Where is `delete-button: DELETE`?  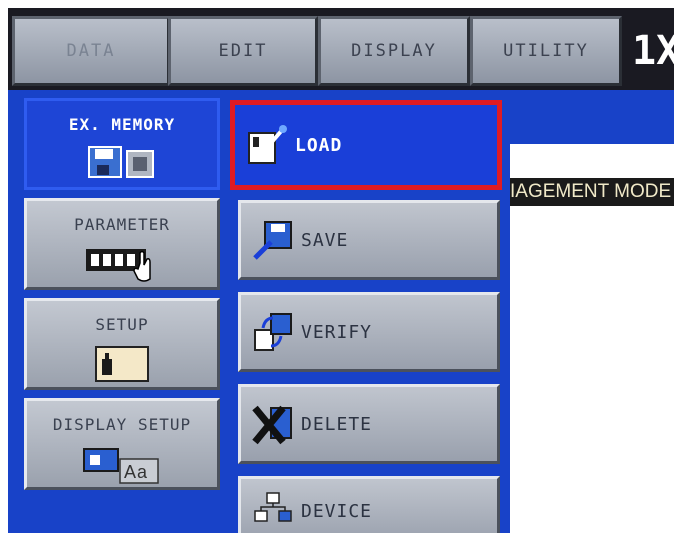 delete-button: DELETE is located at coordinates (369, 424).